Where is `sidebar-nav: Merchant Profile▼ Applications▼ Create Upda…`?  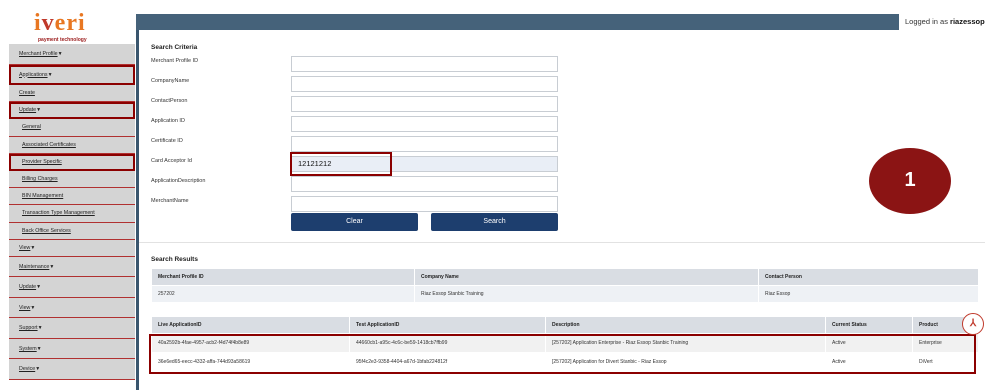 sidebar-nav: Merchant Profile▼ Applications▼ Create Upda… is located at coordinates (72, 212).